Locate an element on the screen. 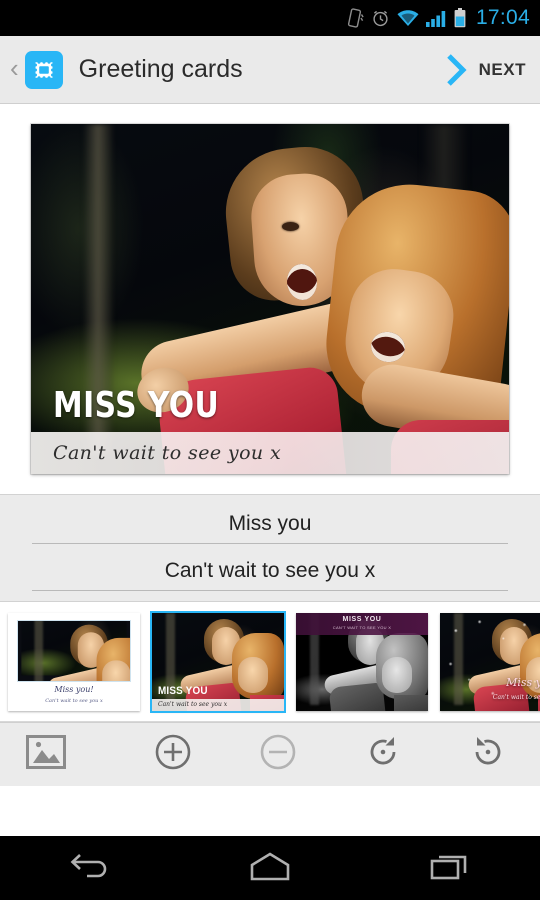  rotate-left-icon is located at coordinates (488, 754).